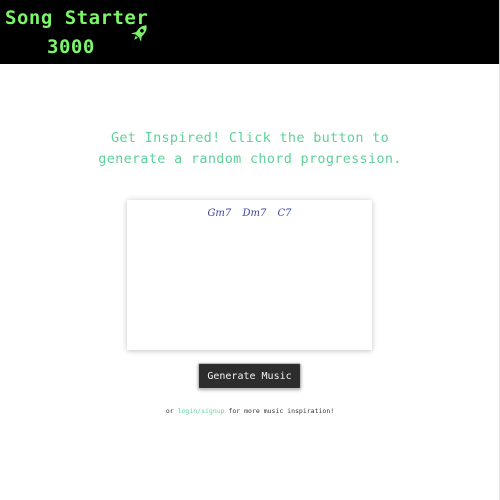 The height and width of the screenshot is (500, 500). What do you see at coordinates (249, 275) in the screenshot?
I see `sheet-music-card: Gm7 Dm7 C7` at bounding box center [249, 275].